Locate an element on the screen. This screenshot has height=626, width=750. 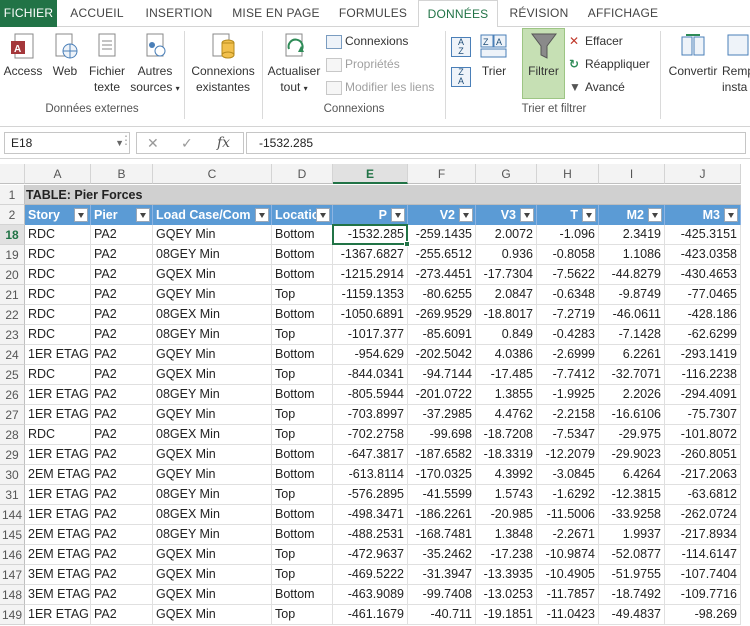
table-cell: -647.3817 is located at coordinates (370, 455).